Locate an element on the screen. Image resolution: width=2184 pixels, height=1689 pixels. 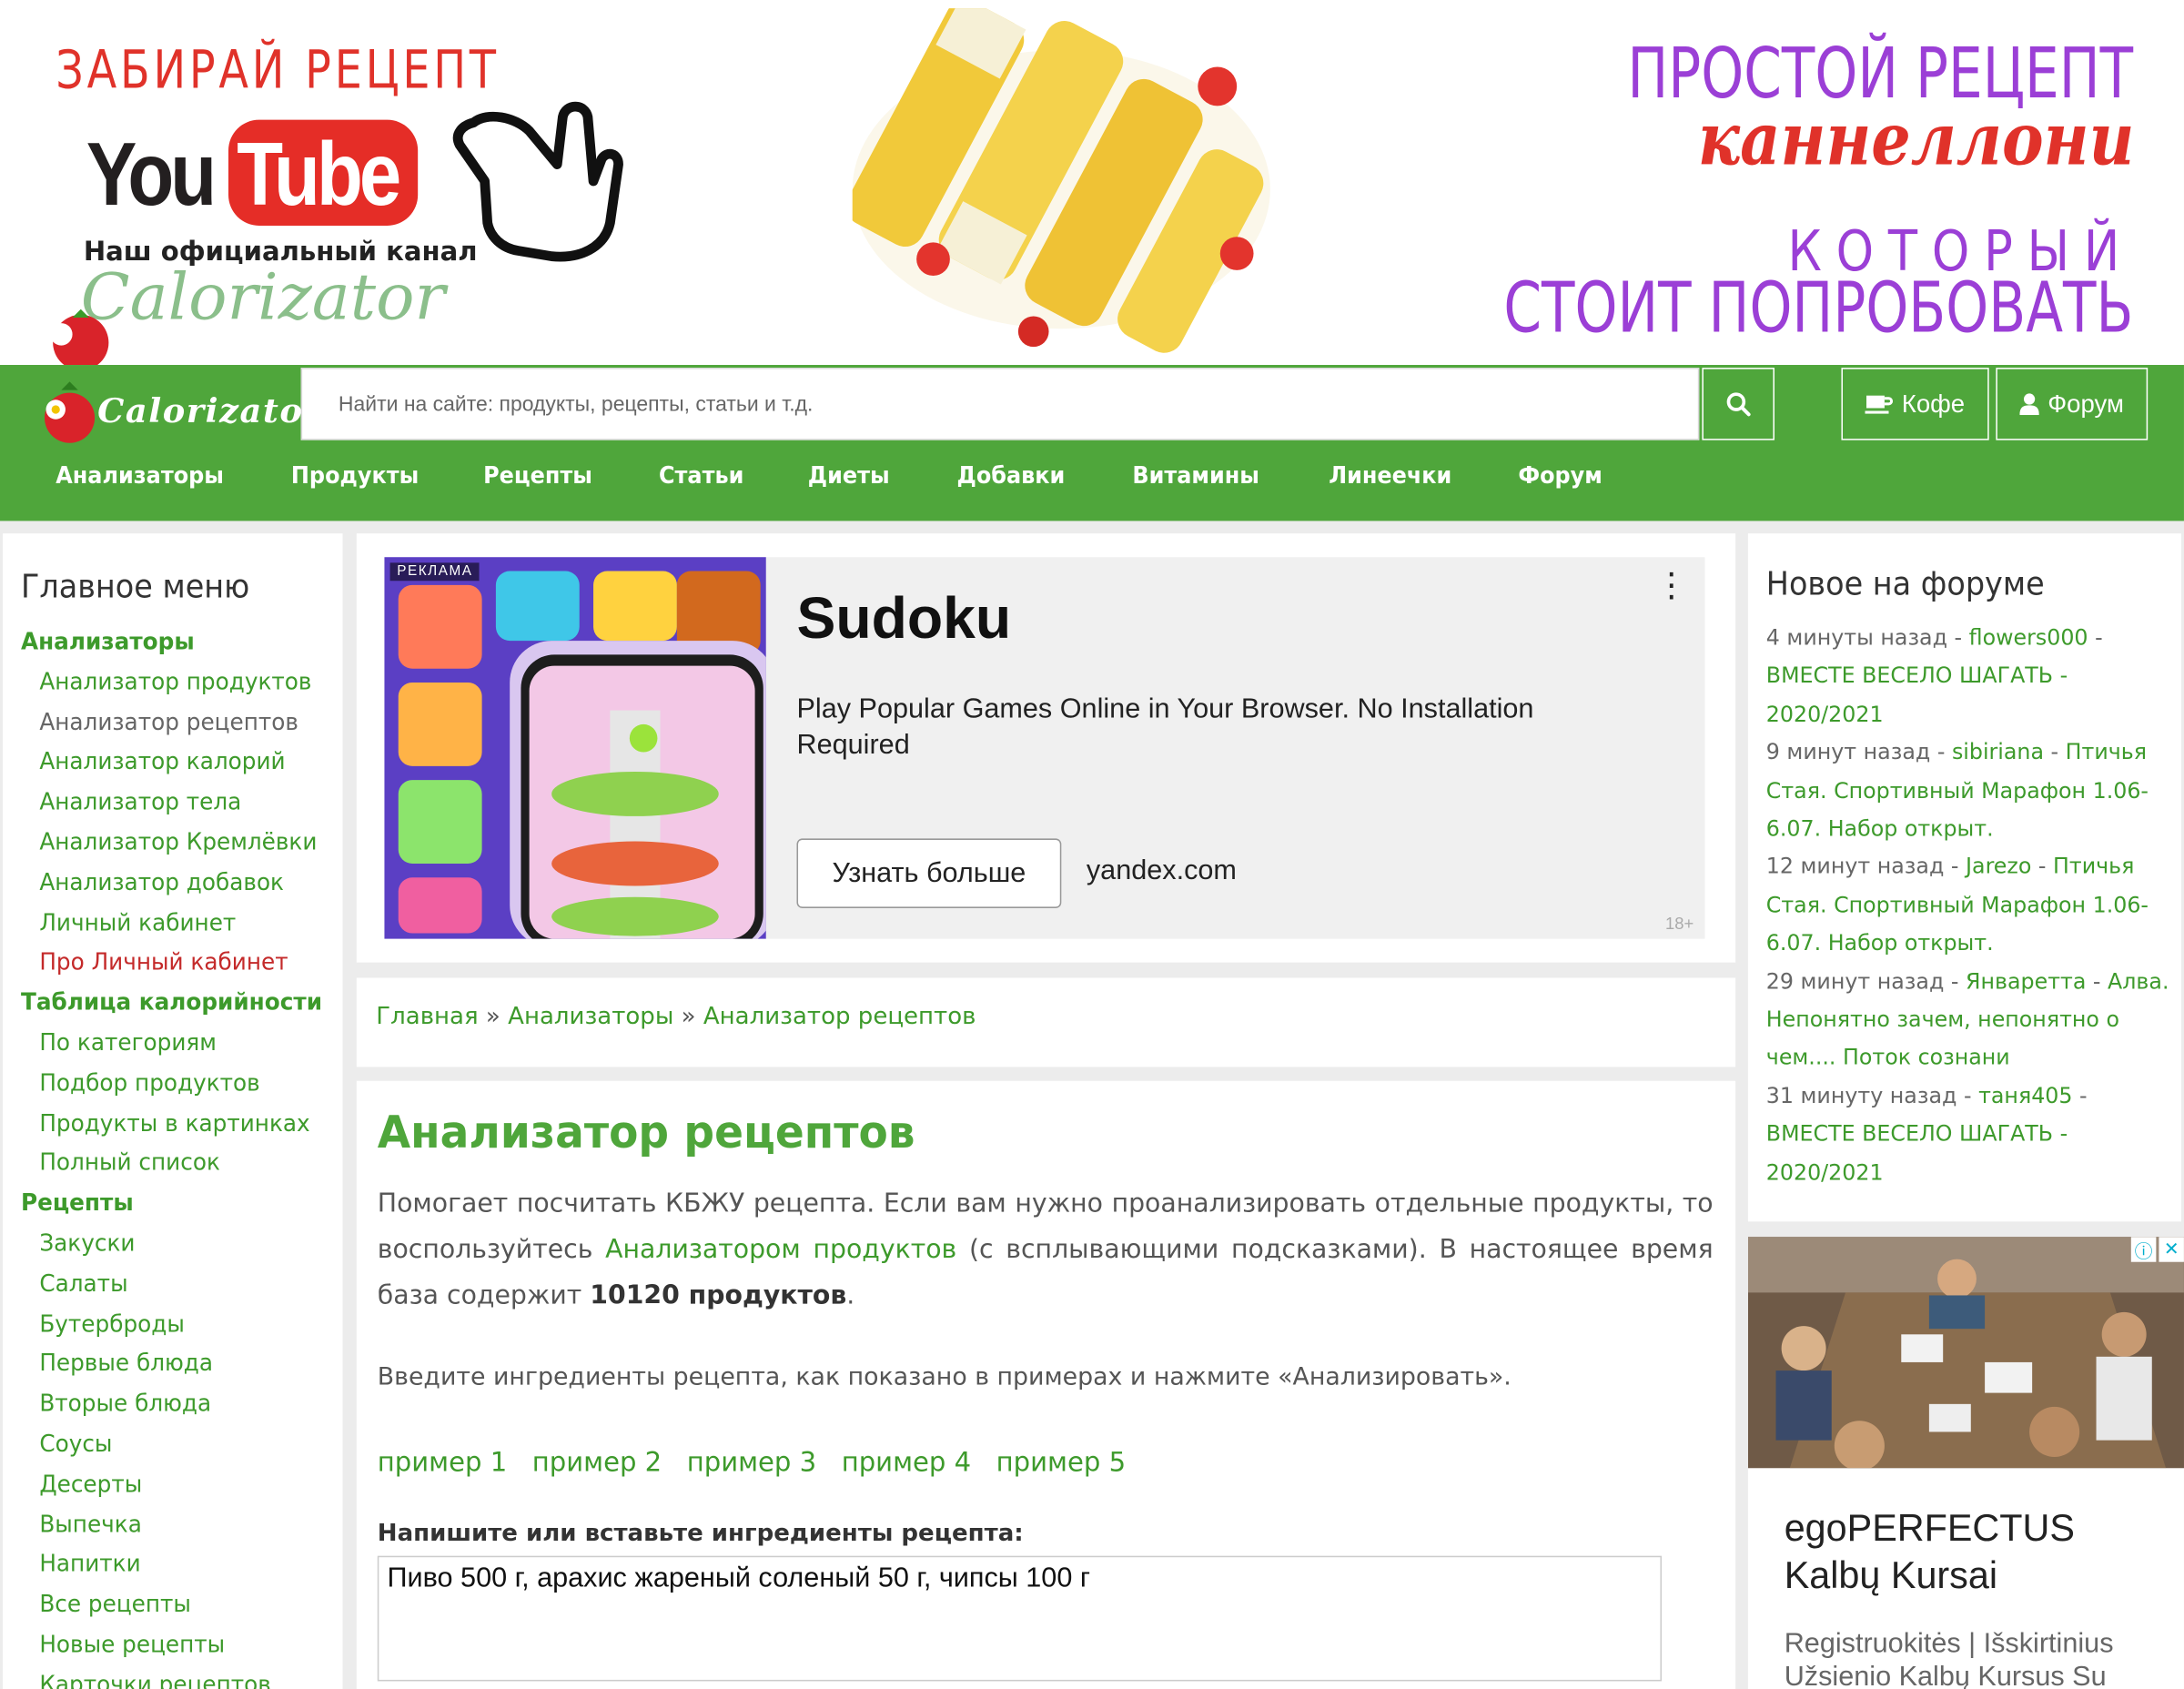
search-button is located at coordinates (1738, 404).